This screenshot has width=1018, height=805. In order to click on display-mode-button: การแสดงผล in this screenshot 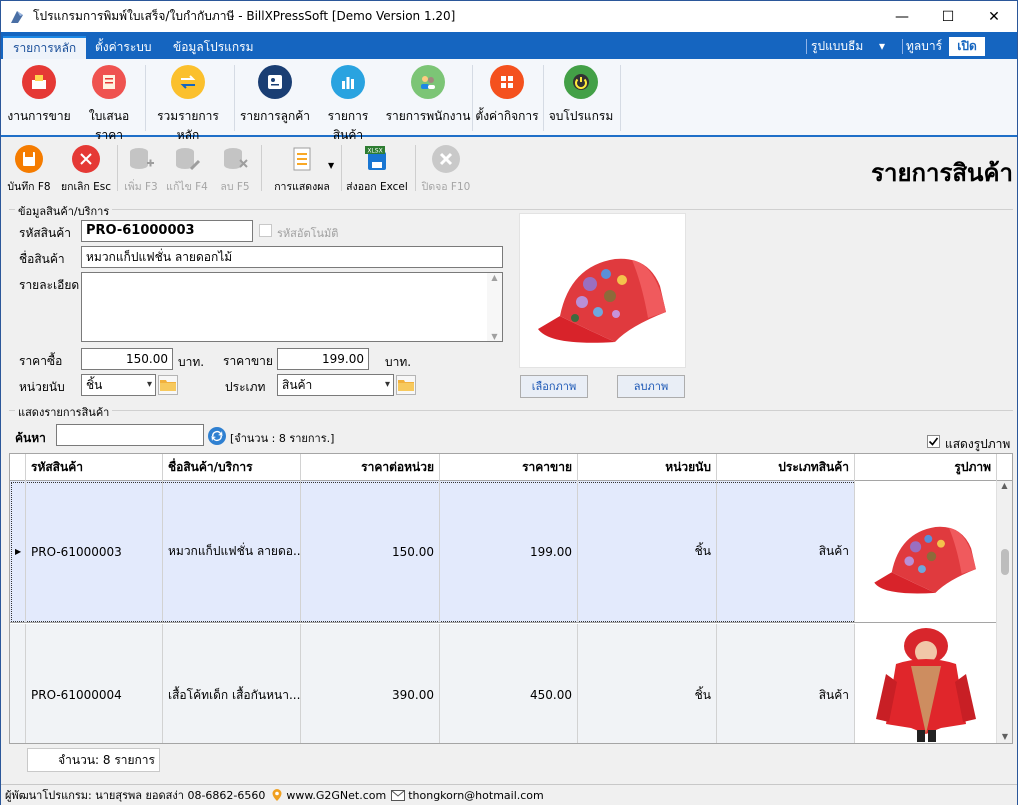, I will do `click(302, 169)`.